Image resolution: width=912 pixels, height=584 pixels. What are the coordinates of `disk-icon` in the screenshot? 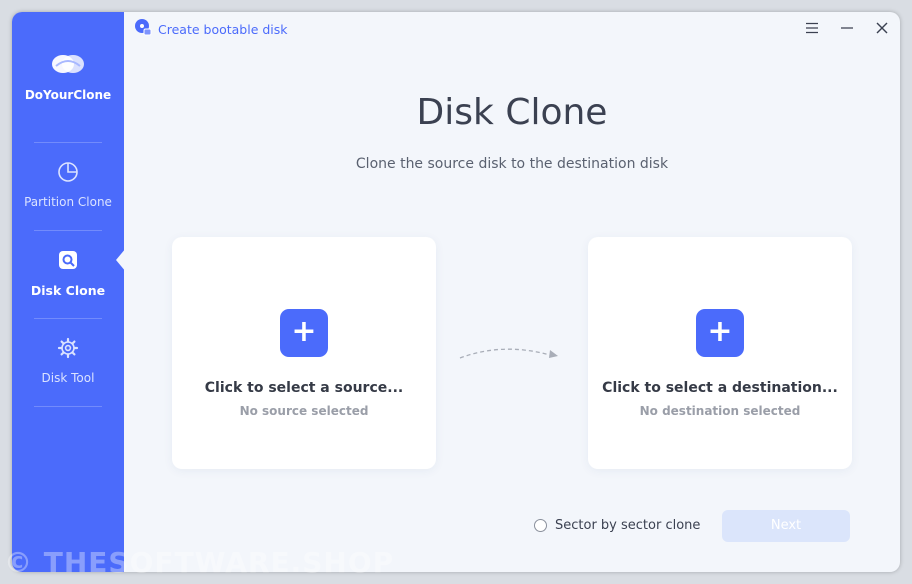 It's located at (143, 29).